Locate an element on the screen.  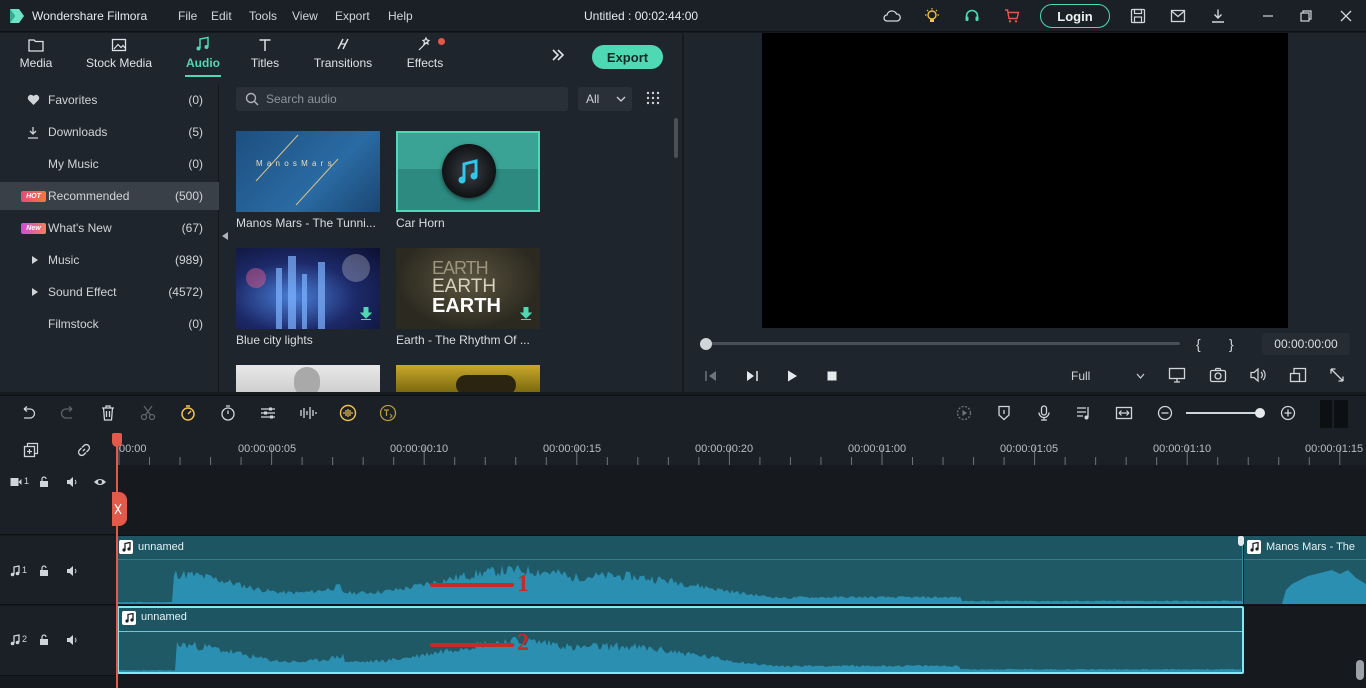
snapshot-camera-icon is located at coordinates (1218, 376).